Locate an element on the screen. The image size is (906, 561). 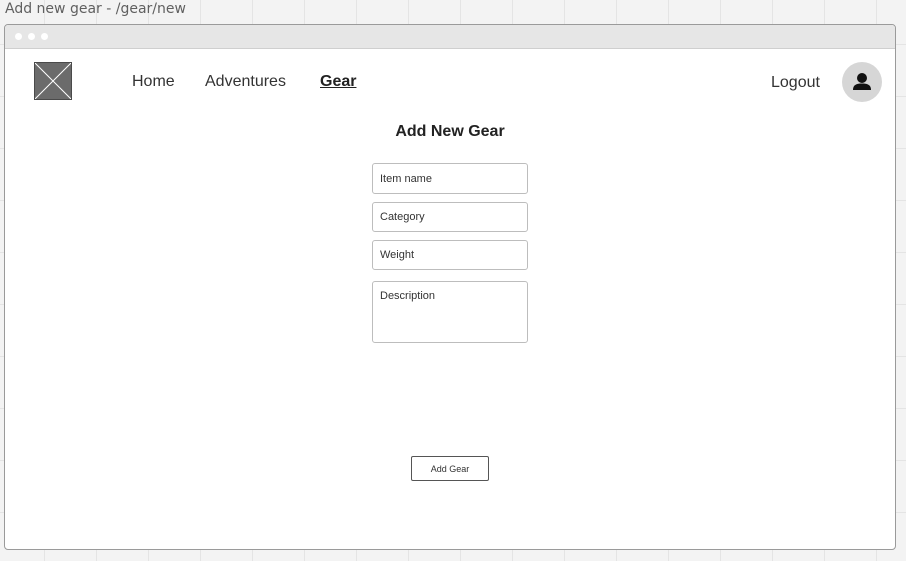
nav-gear-link: Gear is located at coordinates (338, 82).